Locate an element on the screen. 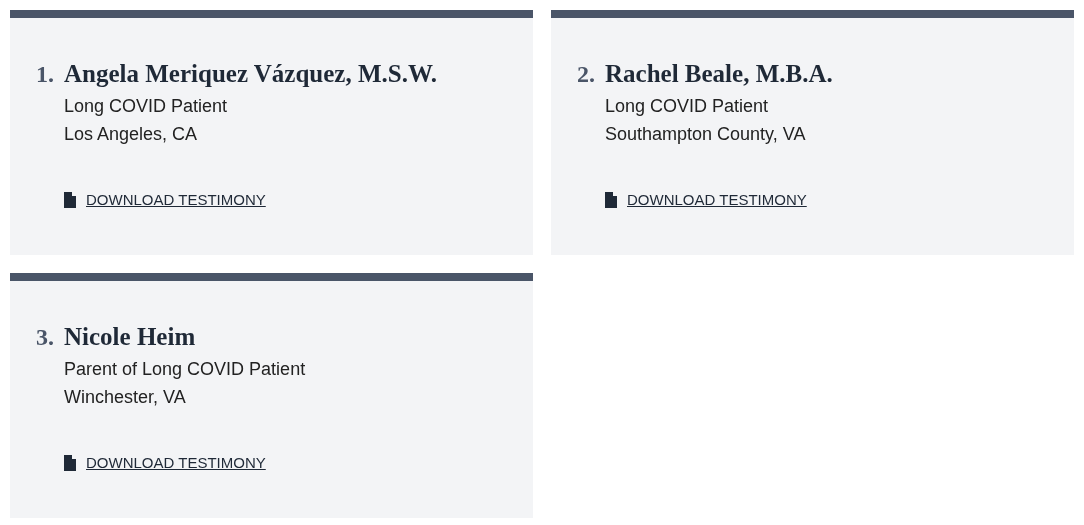 Image resolution: width=1084 pixels, height=525 pixels. list-number: 2. is located at coordinates (586, 74).